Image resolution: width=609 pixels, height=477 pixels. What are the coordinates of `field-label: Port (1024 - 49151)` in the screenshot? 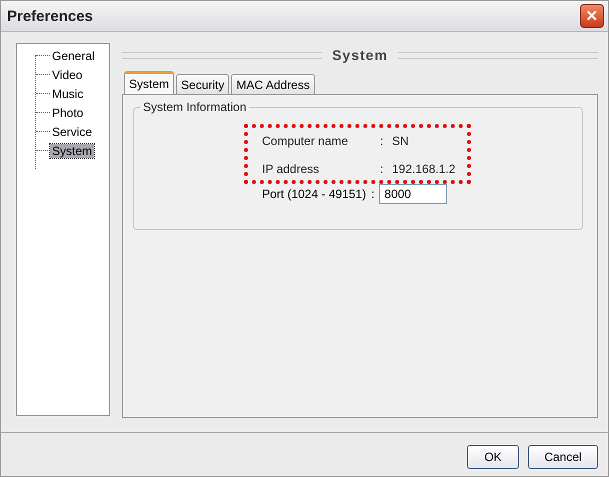 It's located at (314, 194).